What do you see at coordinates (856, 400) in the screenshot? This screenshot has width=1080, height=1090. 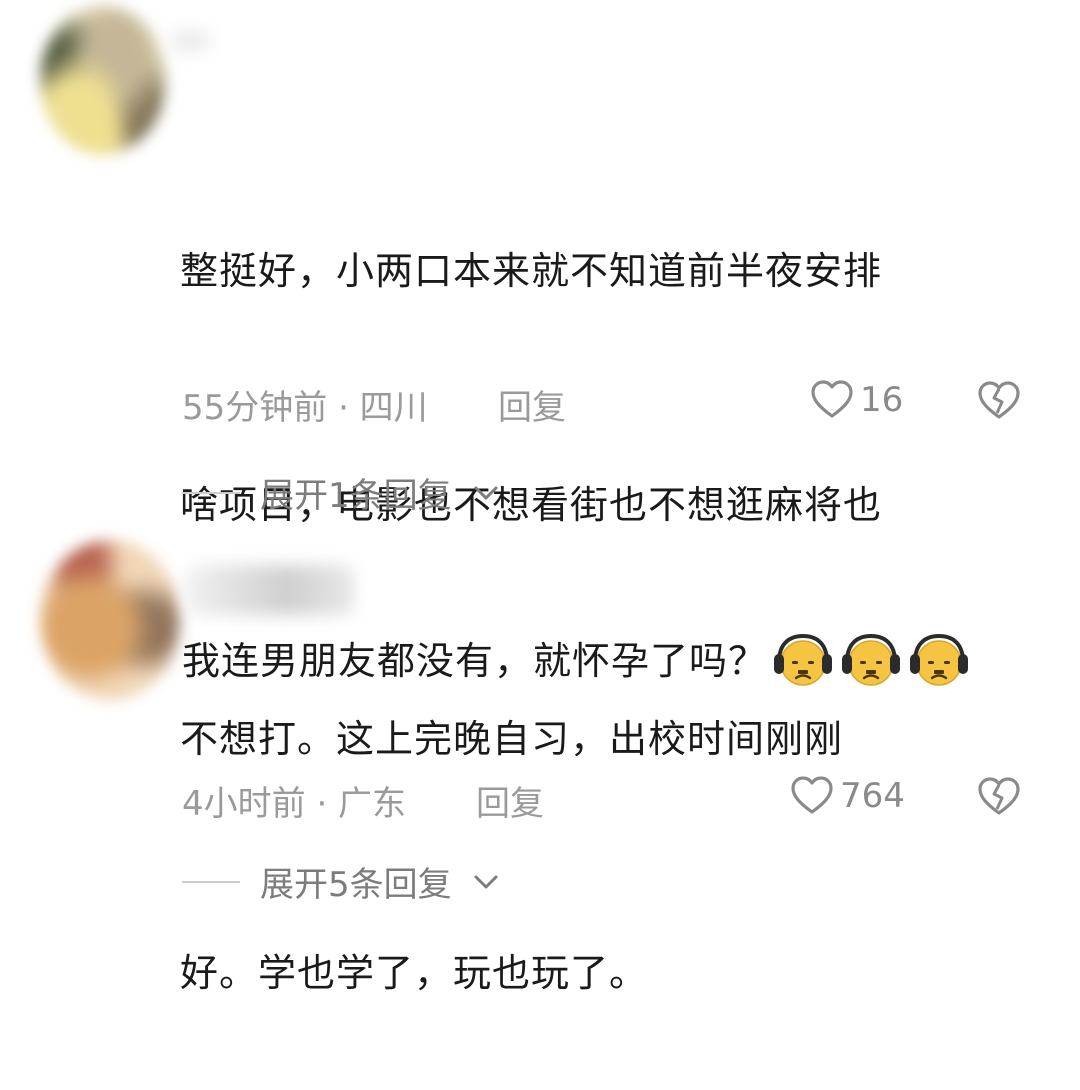 I see `like-button: 16` at bounding box center [856, 400].